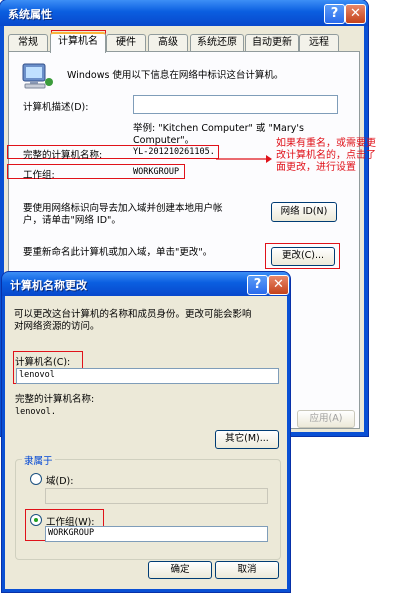  What do you see at coordinates (326, 143) in the screenshot?
I see `annotation-line-1: 如果有重名，或需要更` at bounding box center [326, 143].